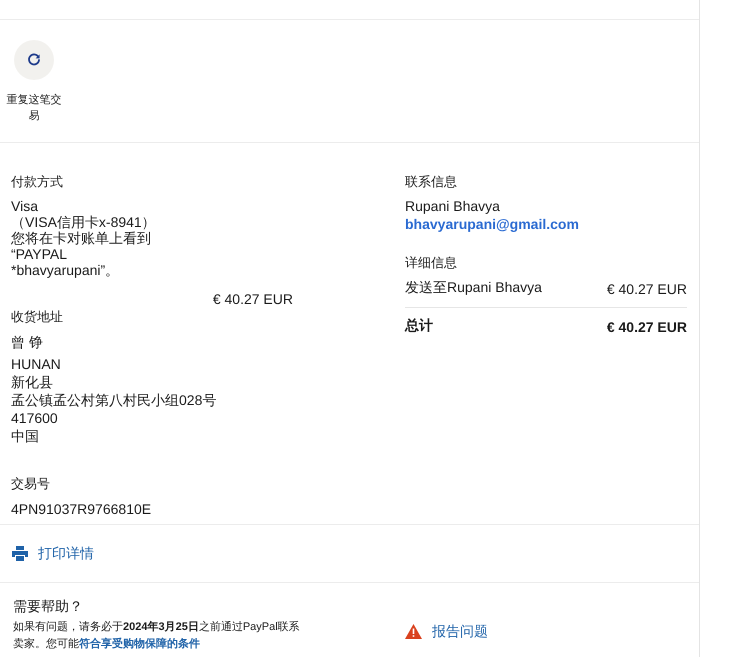 The height and width of the screenshot is (657, 754). What do you see at coordinates (37, 182) in the screenshot?
I see `section-heading: 付款方式` at bounding box center [37, 182].